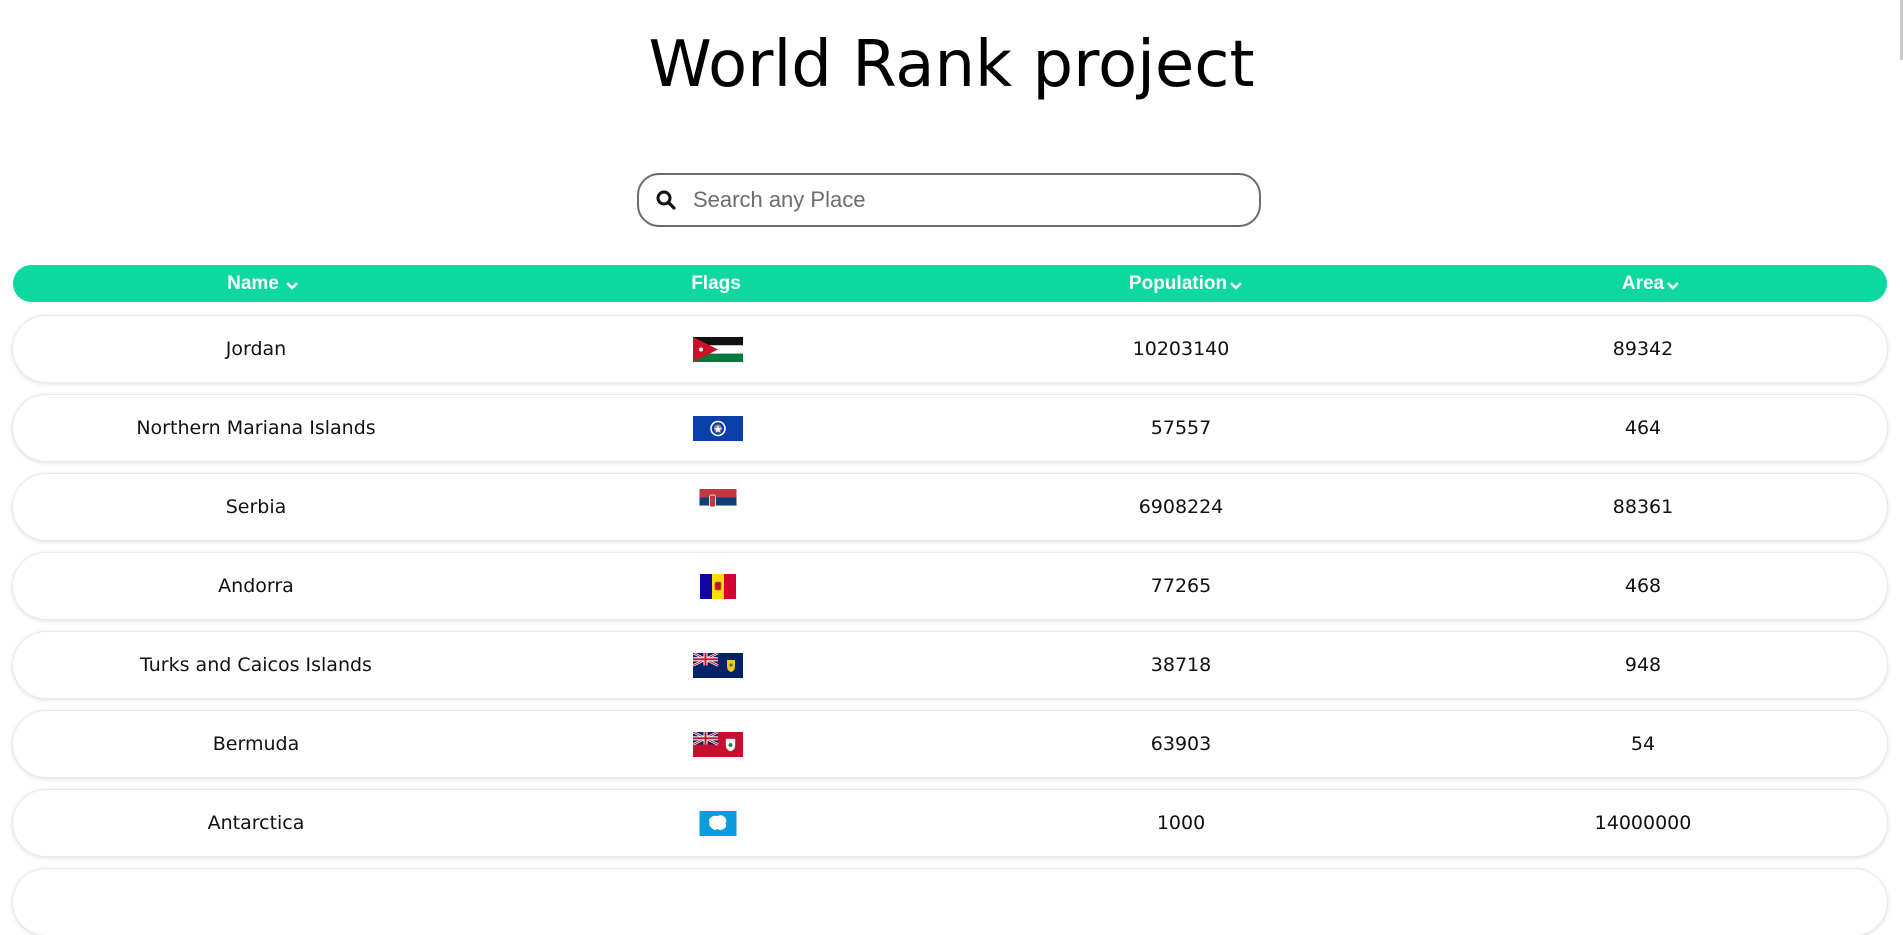  What do you see at coordinates (718, 428) in the screenshot?
I see `northern-mariana-islands-flag-icon` at bounding box center [718, 428].